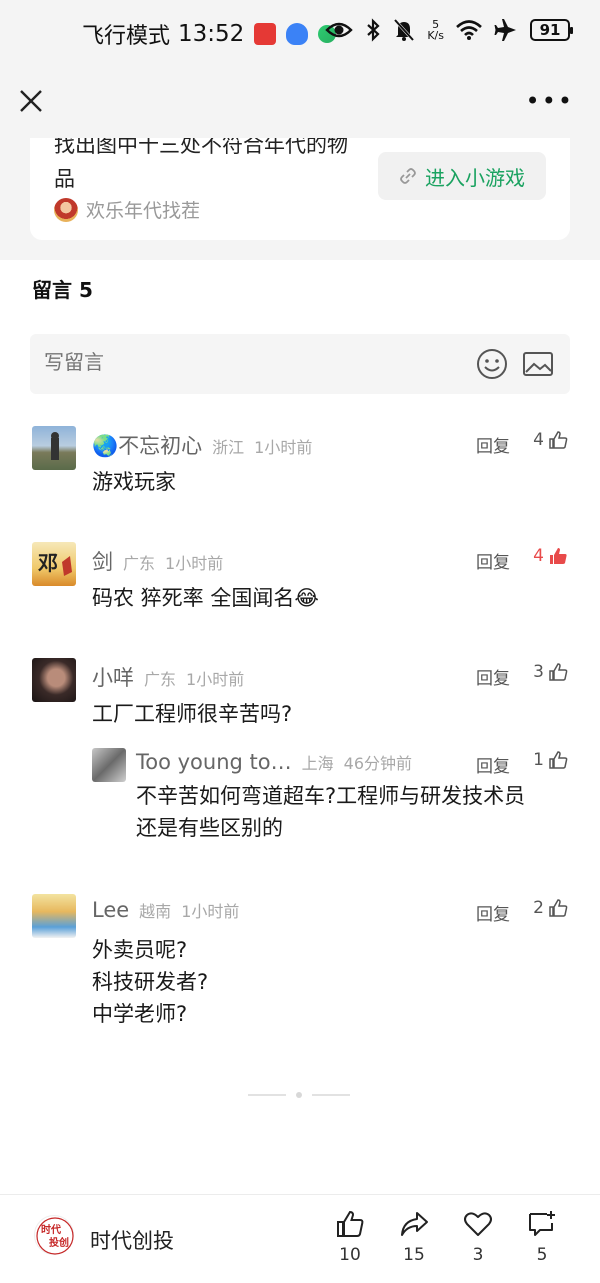 The image size is (600, 1283). I want to click on game-card-area: 找出图中十三处不符合年代的物品 欢乐年代找茬 进入小游戏, so click(300, 199).